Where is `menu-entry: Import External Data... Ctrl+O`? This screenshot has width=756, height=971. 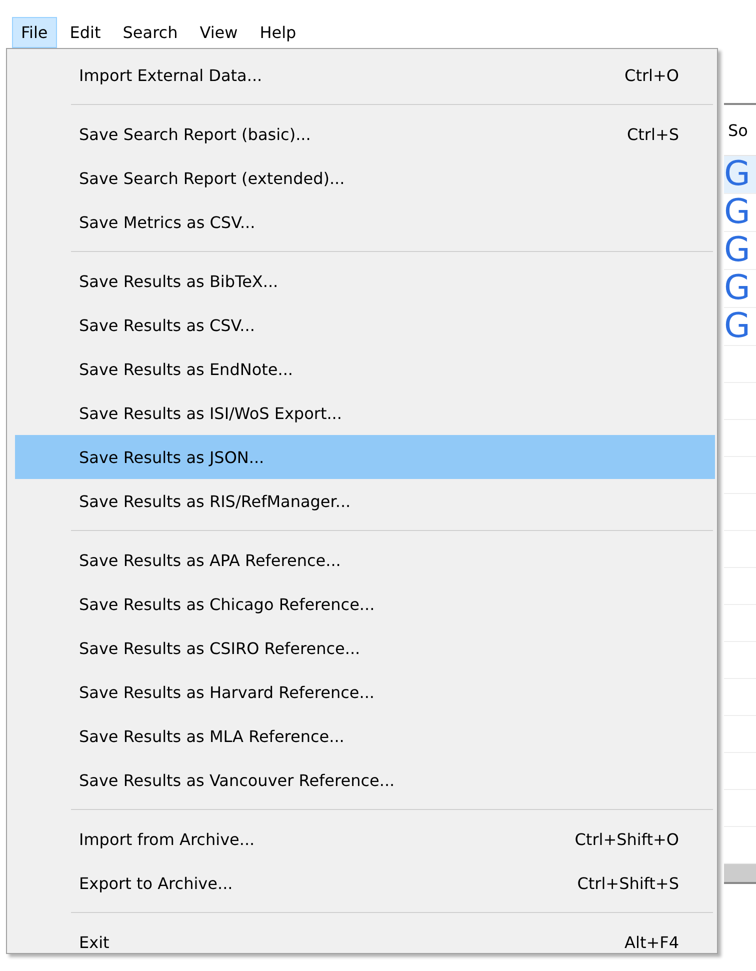
menu-entry: Import External Data... Ctrl+O is located at coordinates (362, 75).